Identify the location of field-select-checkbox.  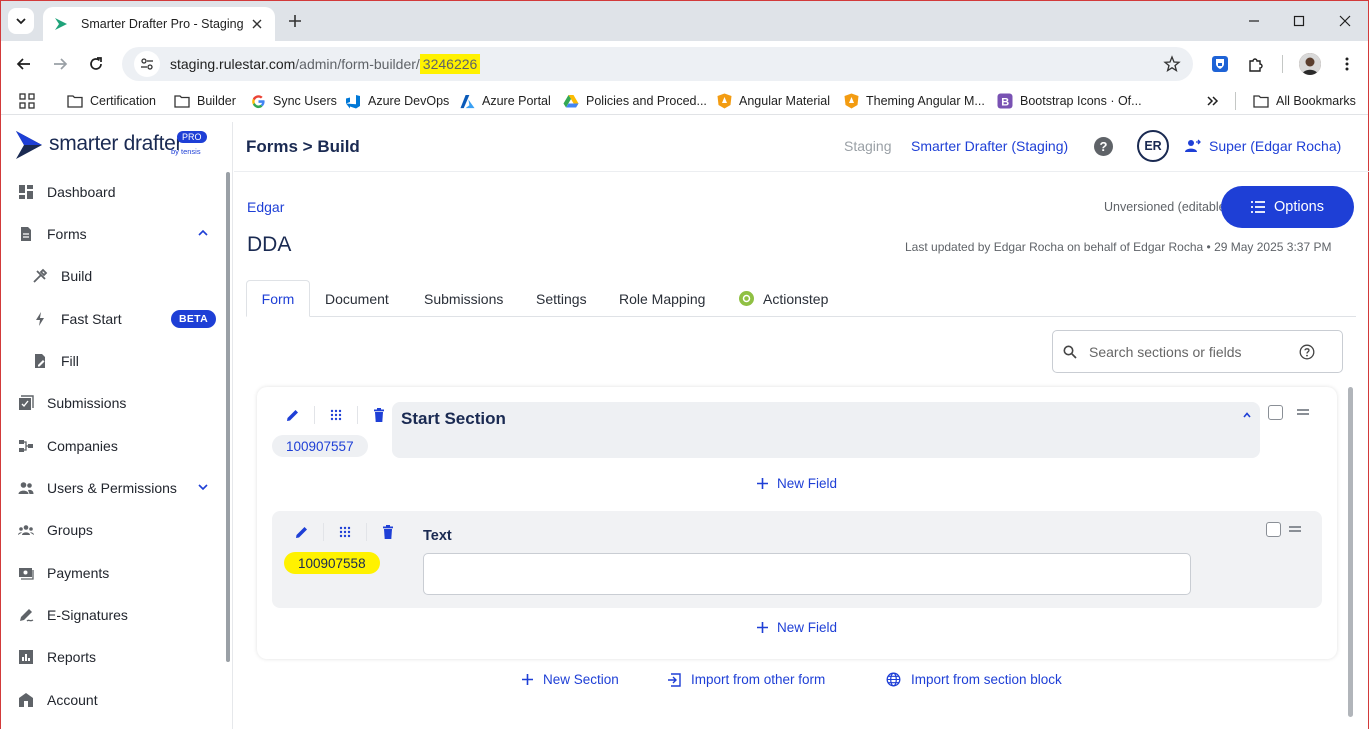
(1273, 529).